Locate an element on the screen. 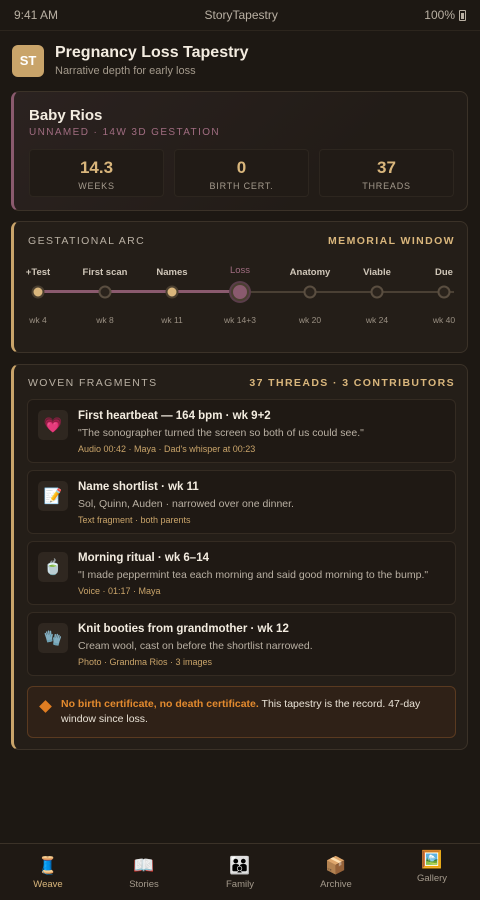 This screenshot has width=480, height=900. baby-name: Baby Rios is located at coordinates (66, 115).